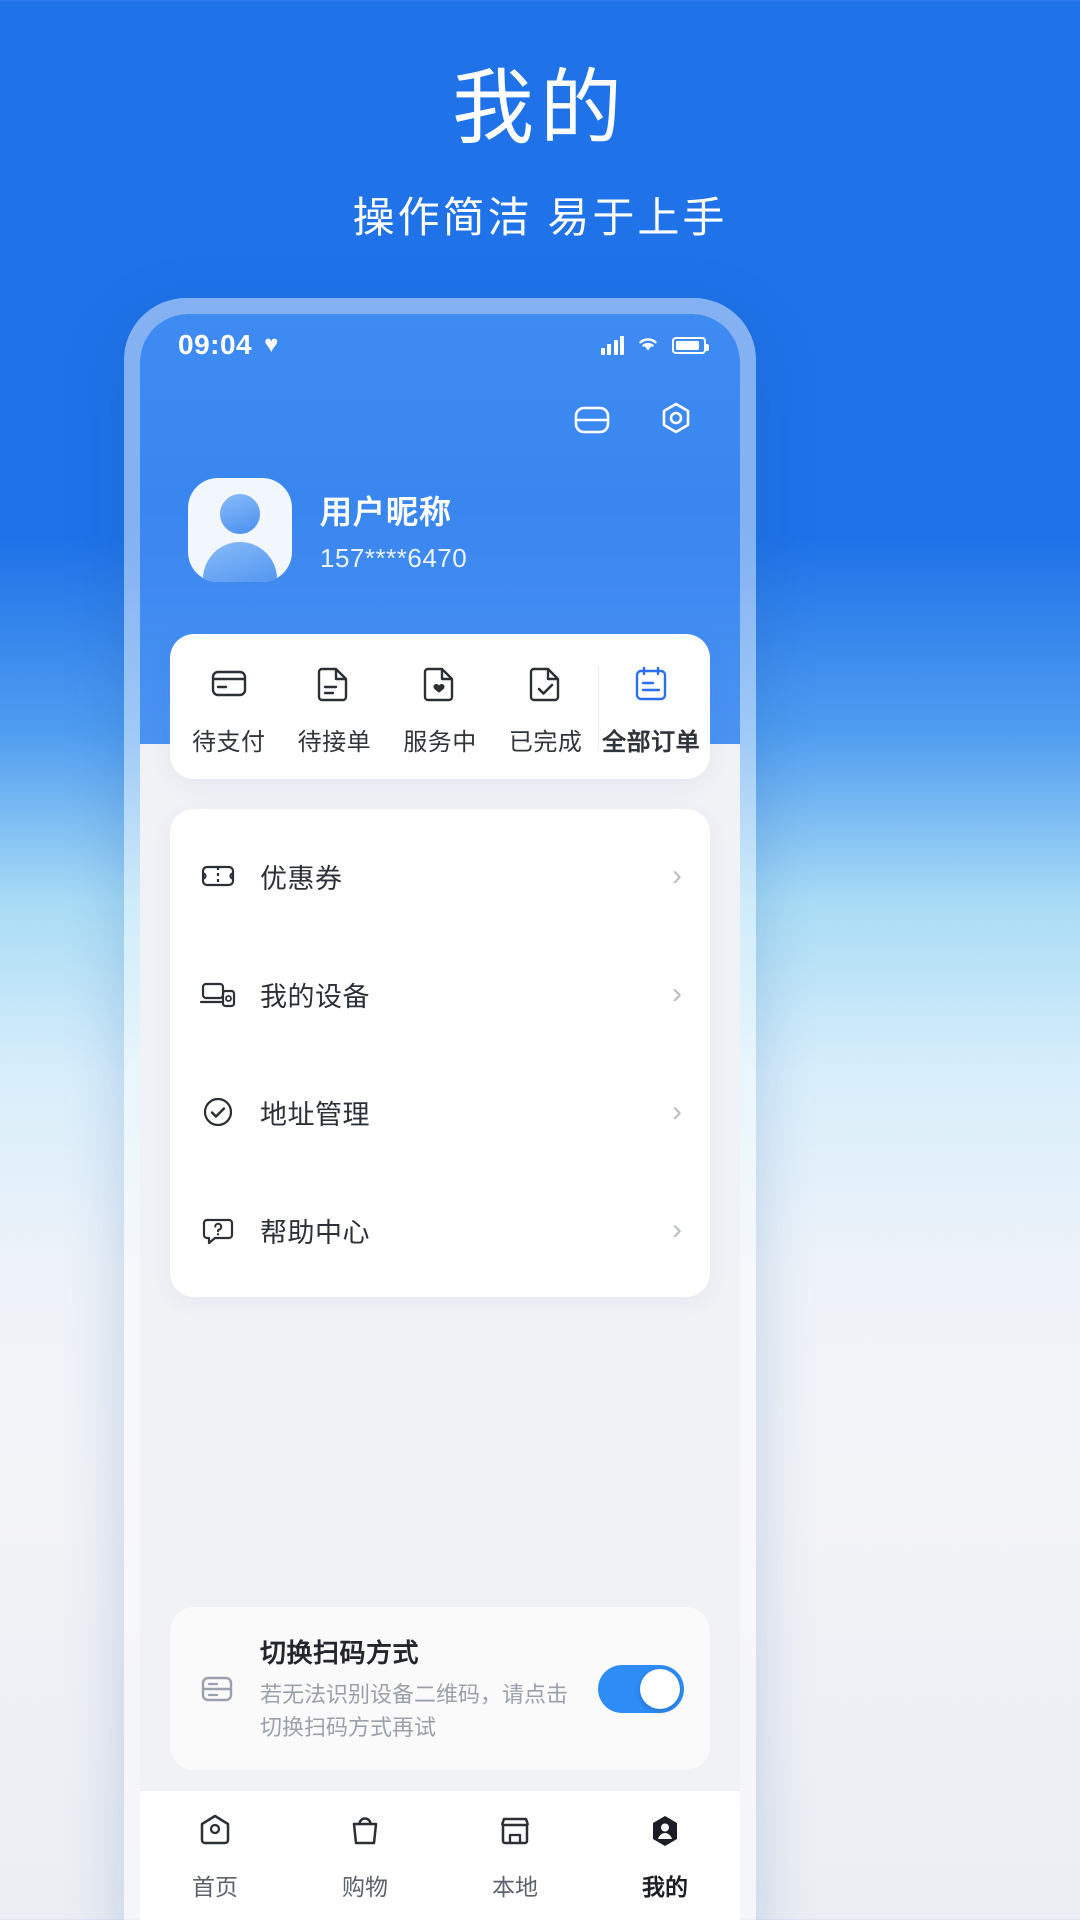  Describe the element at coordinates (648, 345) in the screenshot. I see `wifi-icon` at that location.